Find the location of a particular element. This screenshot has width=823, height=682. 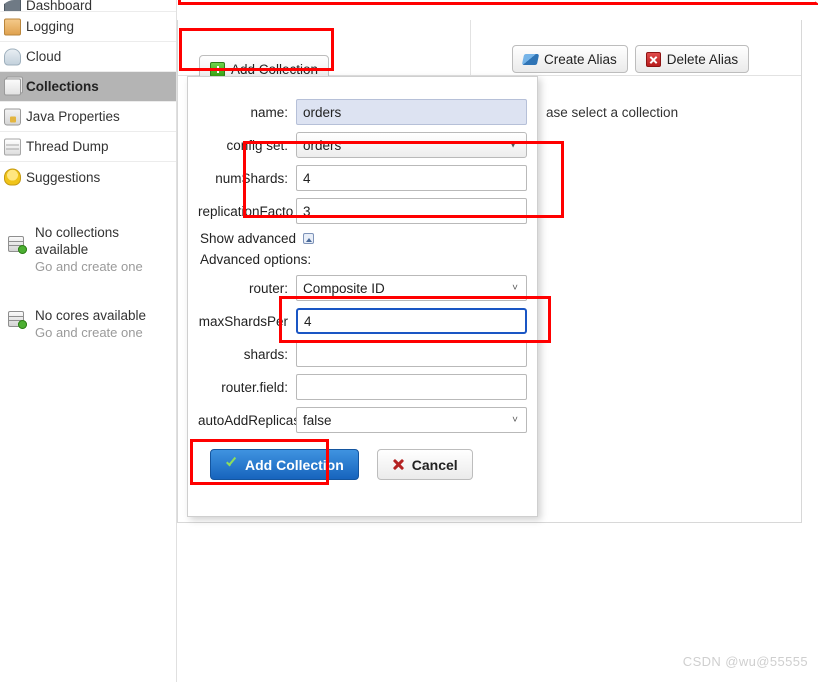

sidebar-item-suggestions: Suggestions is located at coordinates (88, 177).